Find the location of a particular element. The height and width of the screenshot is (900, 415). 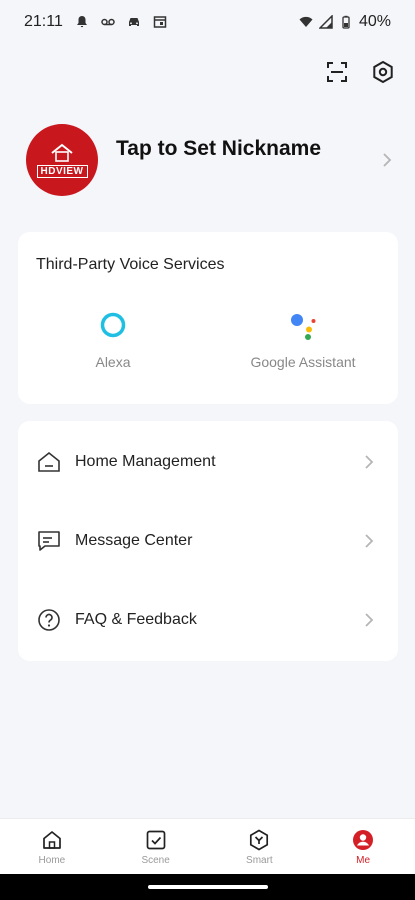

avatar: HDVIEW is located at coordinates (62, 160).